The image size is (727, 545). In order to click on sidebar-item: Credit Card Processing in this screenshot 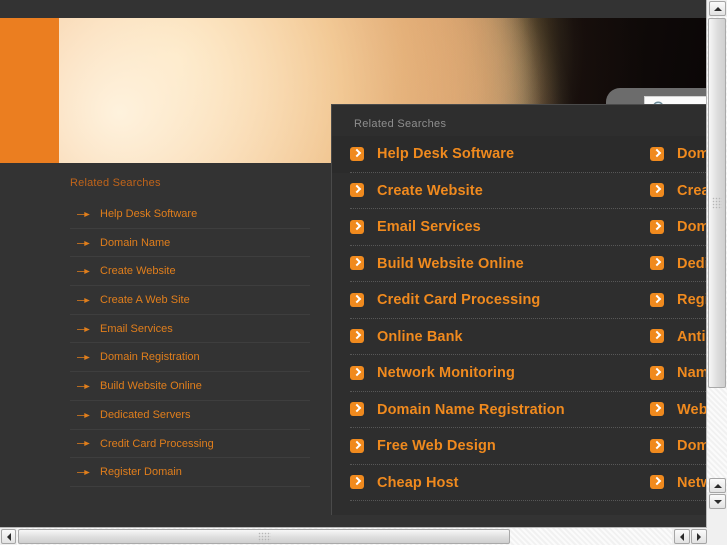, I will do `click(190, 444)`.